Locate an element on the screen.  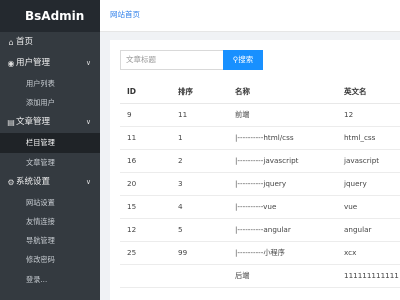
cell-english-name: vue is located at coordinates (372, 207).